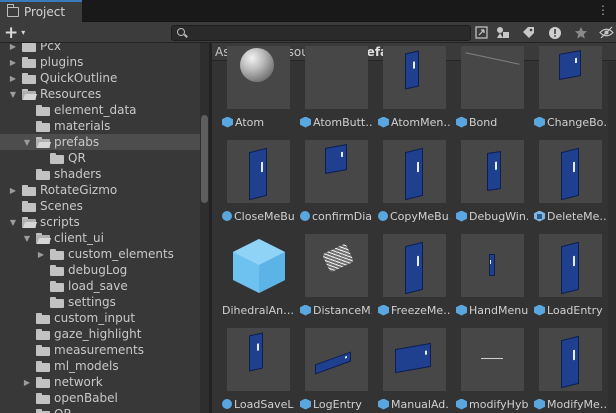  Describe the element at coordinates (100, 286) in the screenshot. I see `tree-item-load-save: load_save` at that location.